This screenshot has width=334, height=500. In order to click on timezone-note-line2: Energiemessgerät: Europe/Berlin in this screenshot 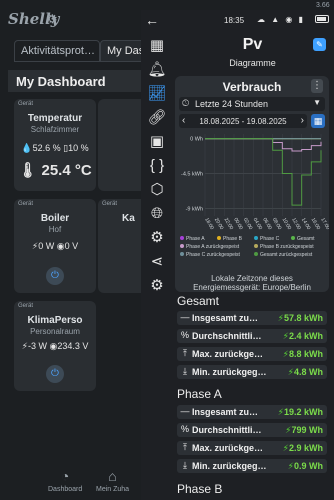, I will do `click(252, 287)`.